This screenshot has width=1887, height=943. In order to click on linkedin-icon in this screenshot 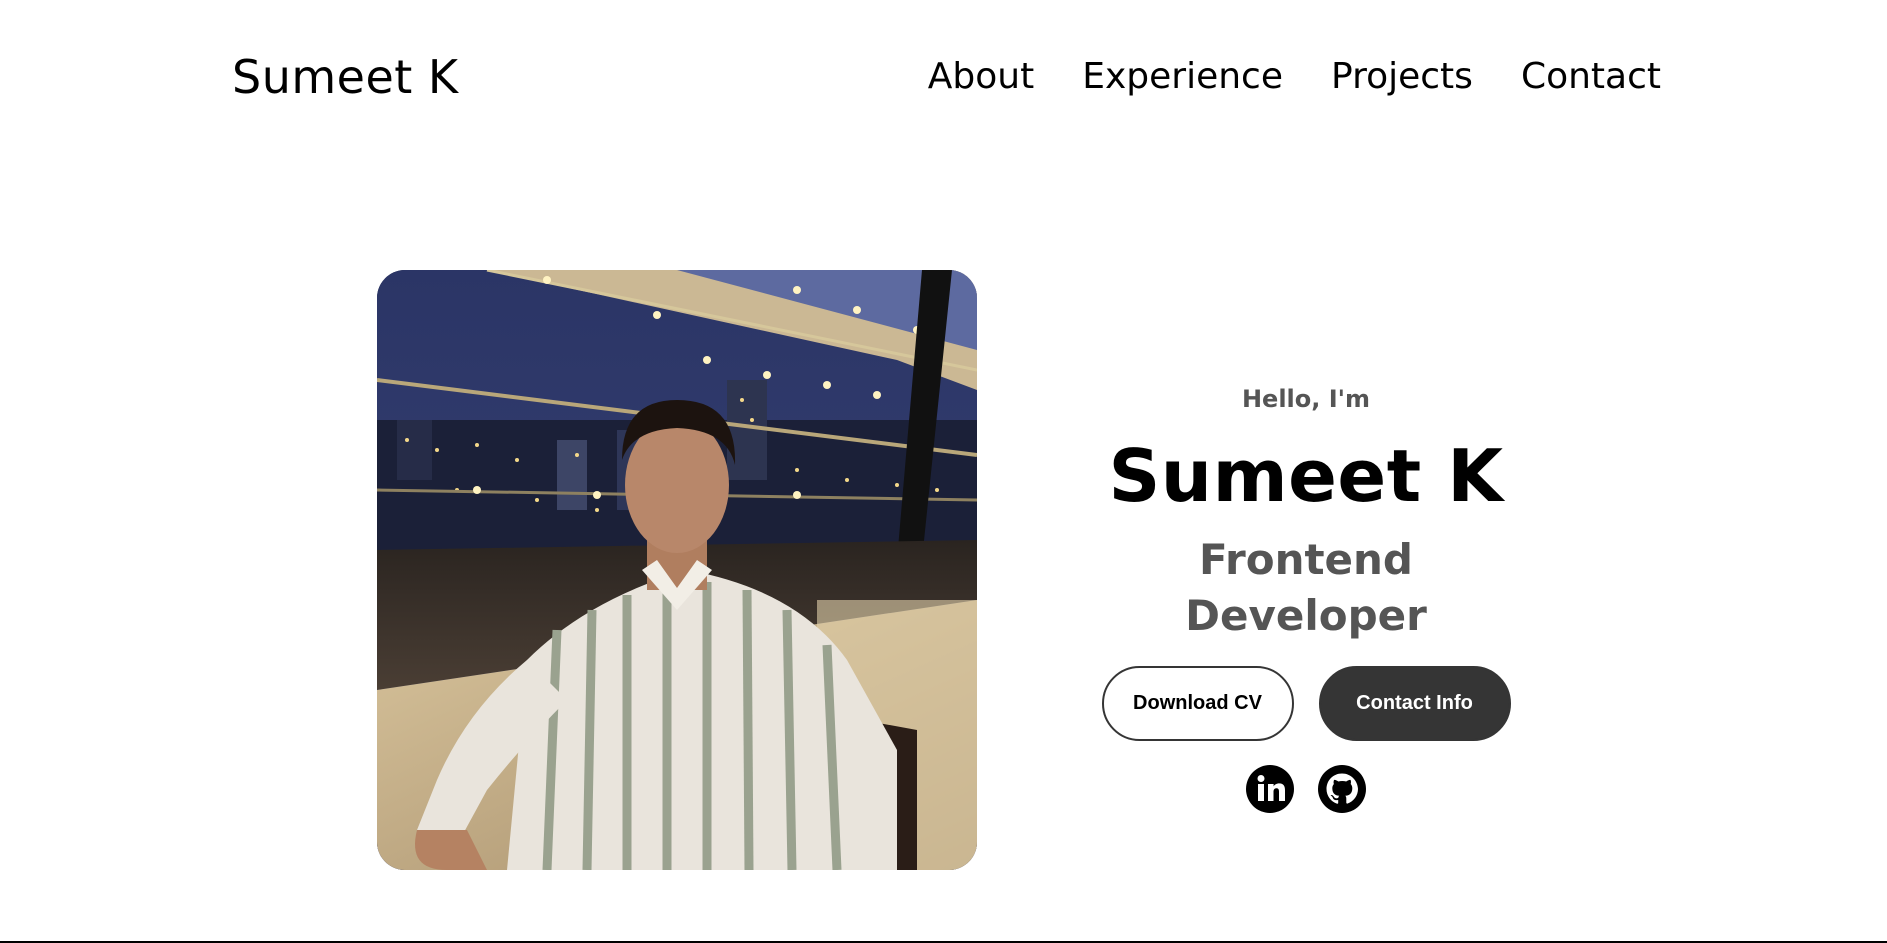, I will do `click(1270, 789)`.